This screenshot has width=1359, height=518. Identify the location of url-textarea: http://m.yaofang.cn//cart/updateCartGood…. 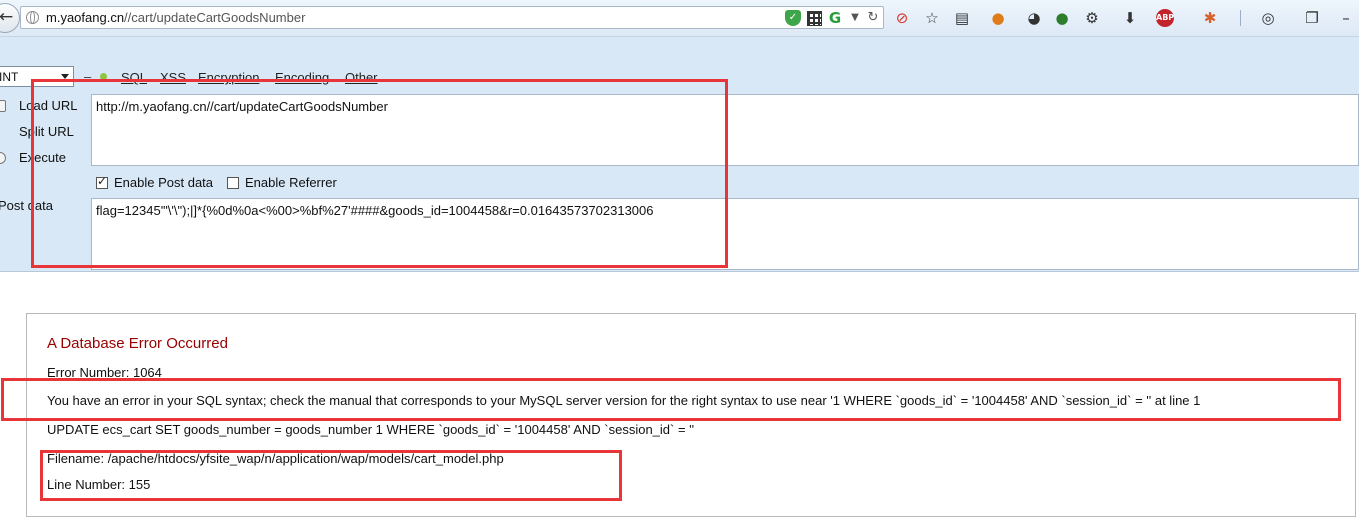
(725, 130).